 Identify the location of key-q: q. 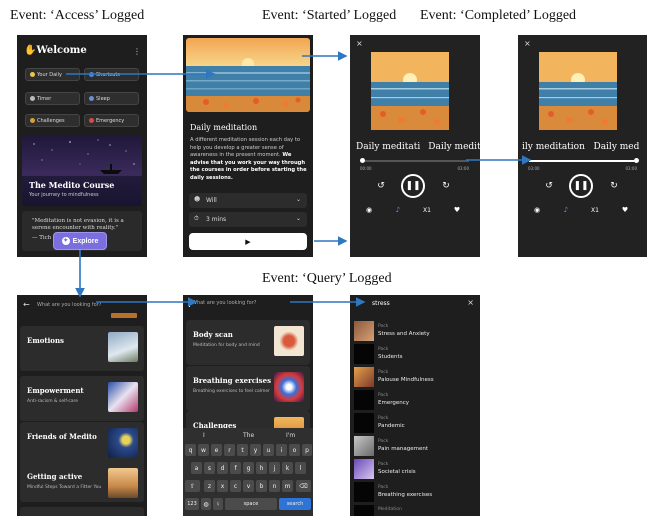
(190, 450).